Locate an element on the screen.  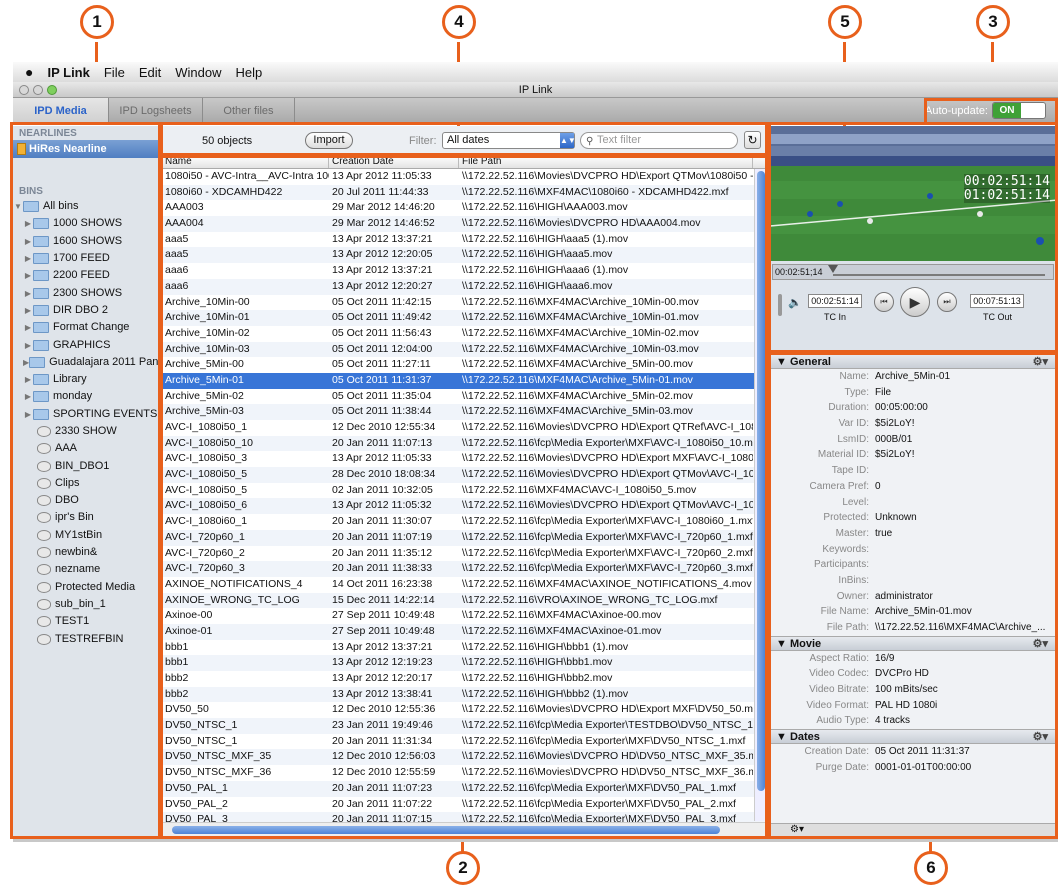
sidebar-item-bin: ▶ SPORTING EVENTS is located at coordinates (85, 414).